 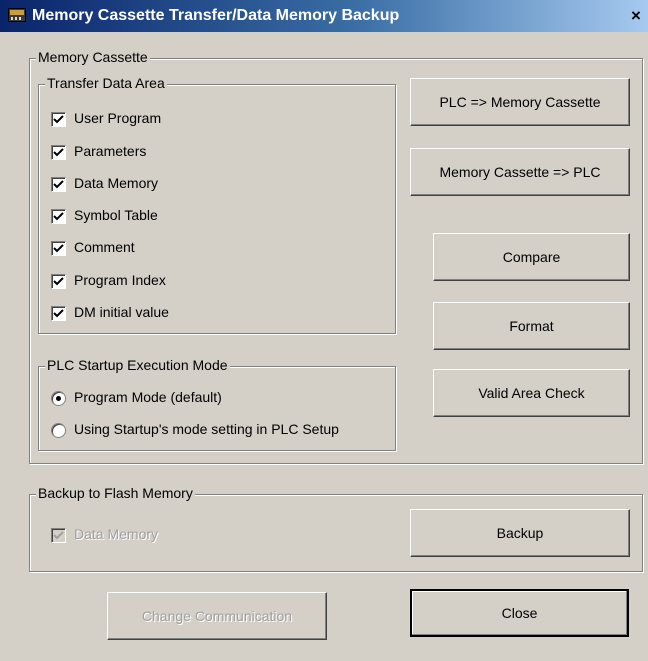 What do you see at coordinates (120, 280) in the screenshot?
I see `checkbox-label: Program Index` at bounding box center [120, 280].